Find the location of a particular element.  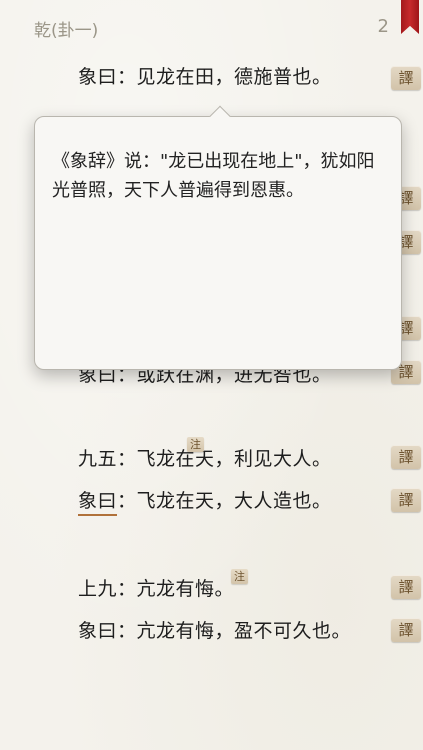

text-line-3: 九五：飞龙在天，利见大人。 is located at coordinates (205, 457).